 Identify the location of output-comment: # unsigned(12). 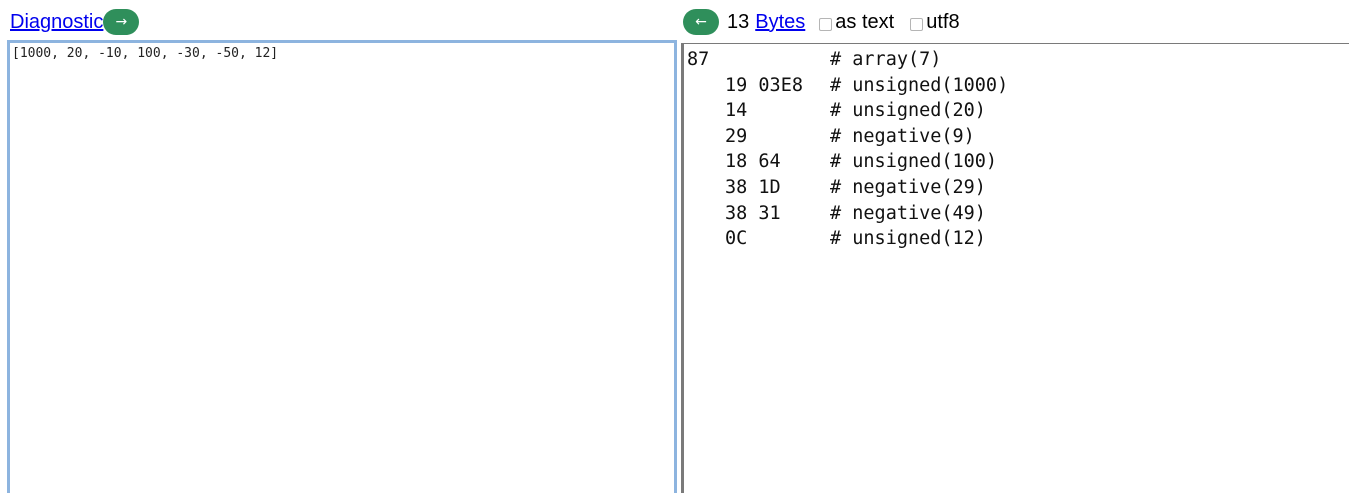
(908, 239).